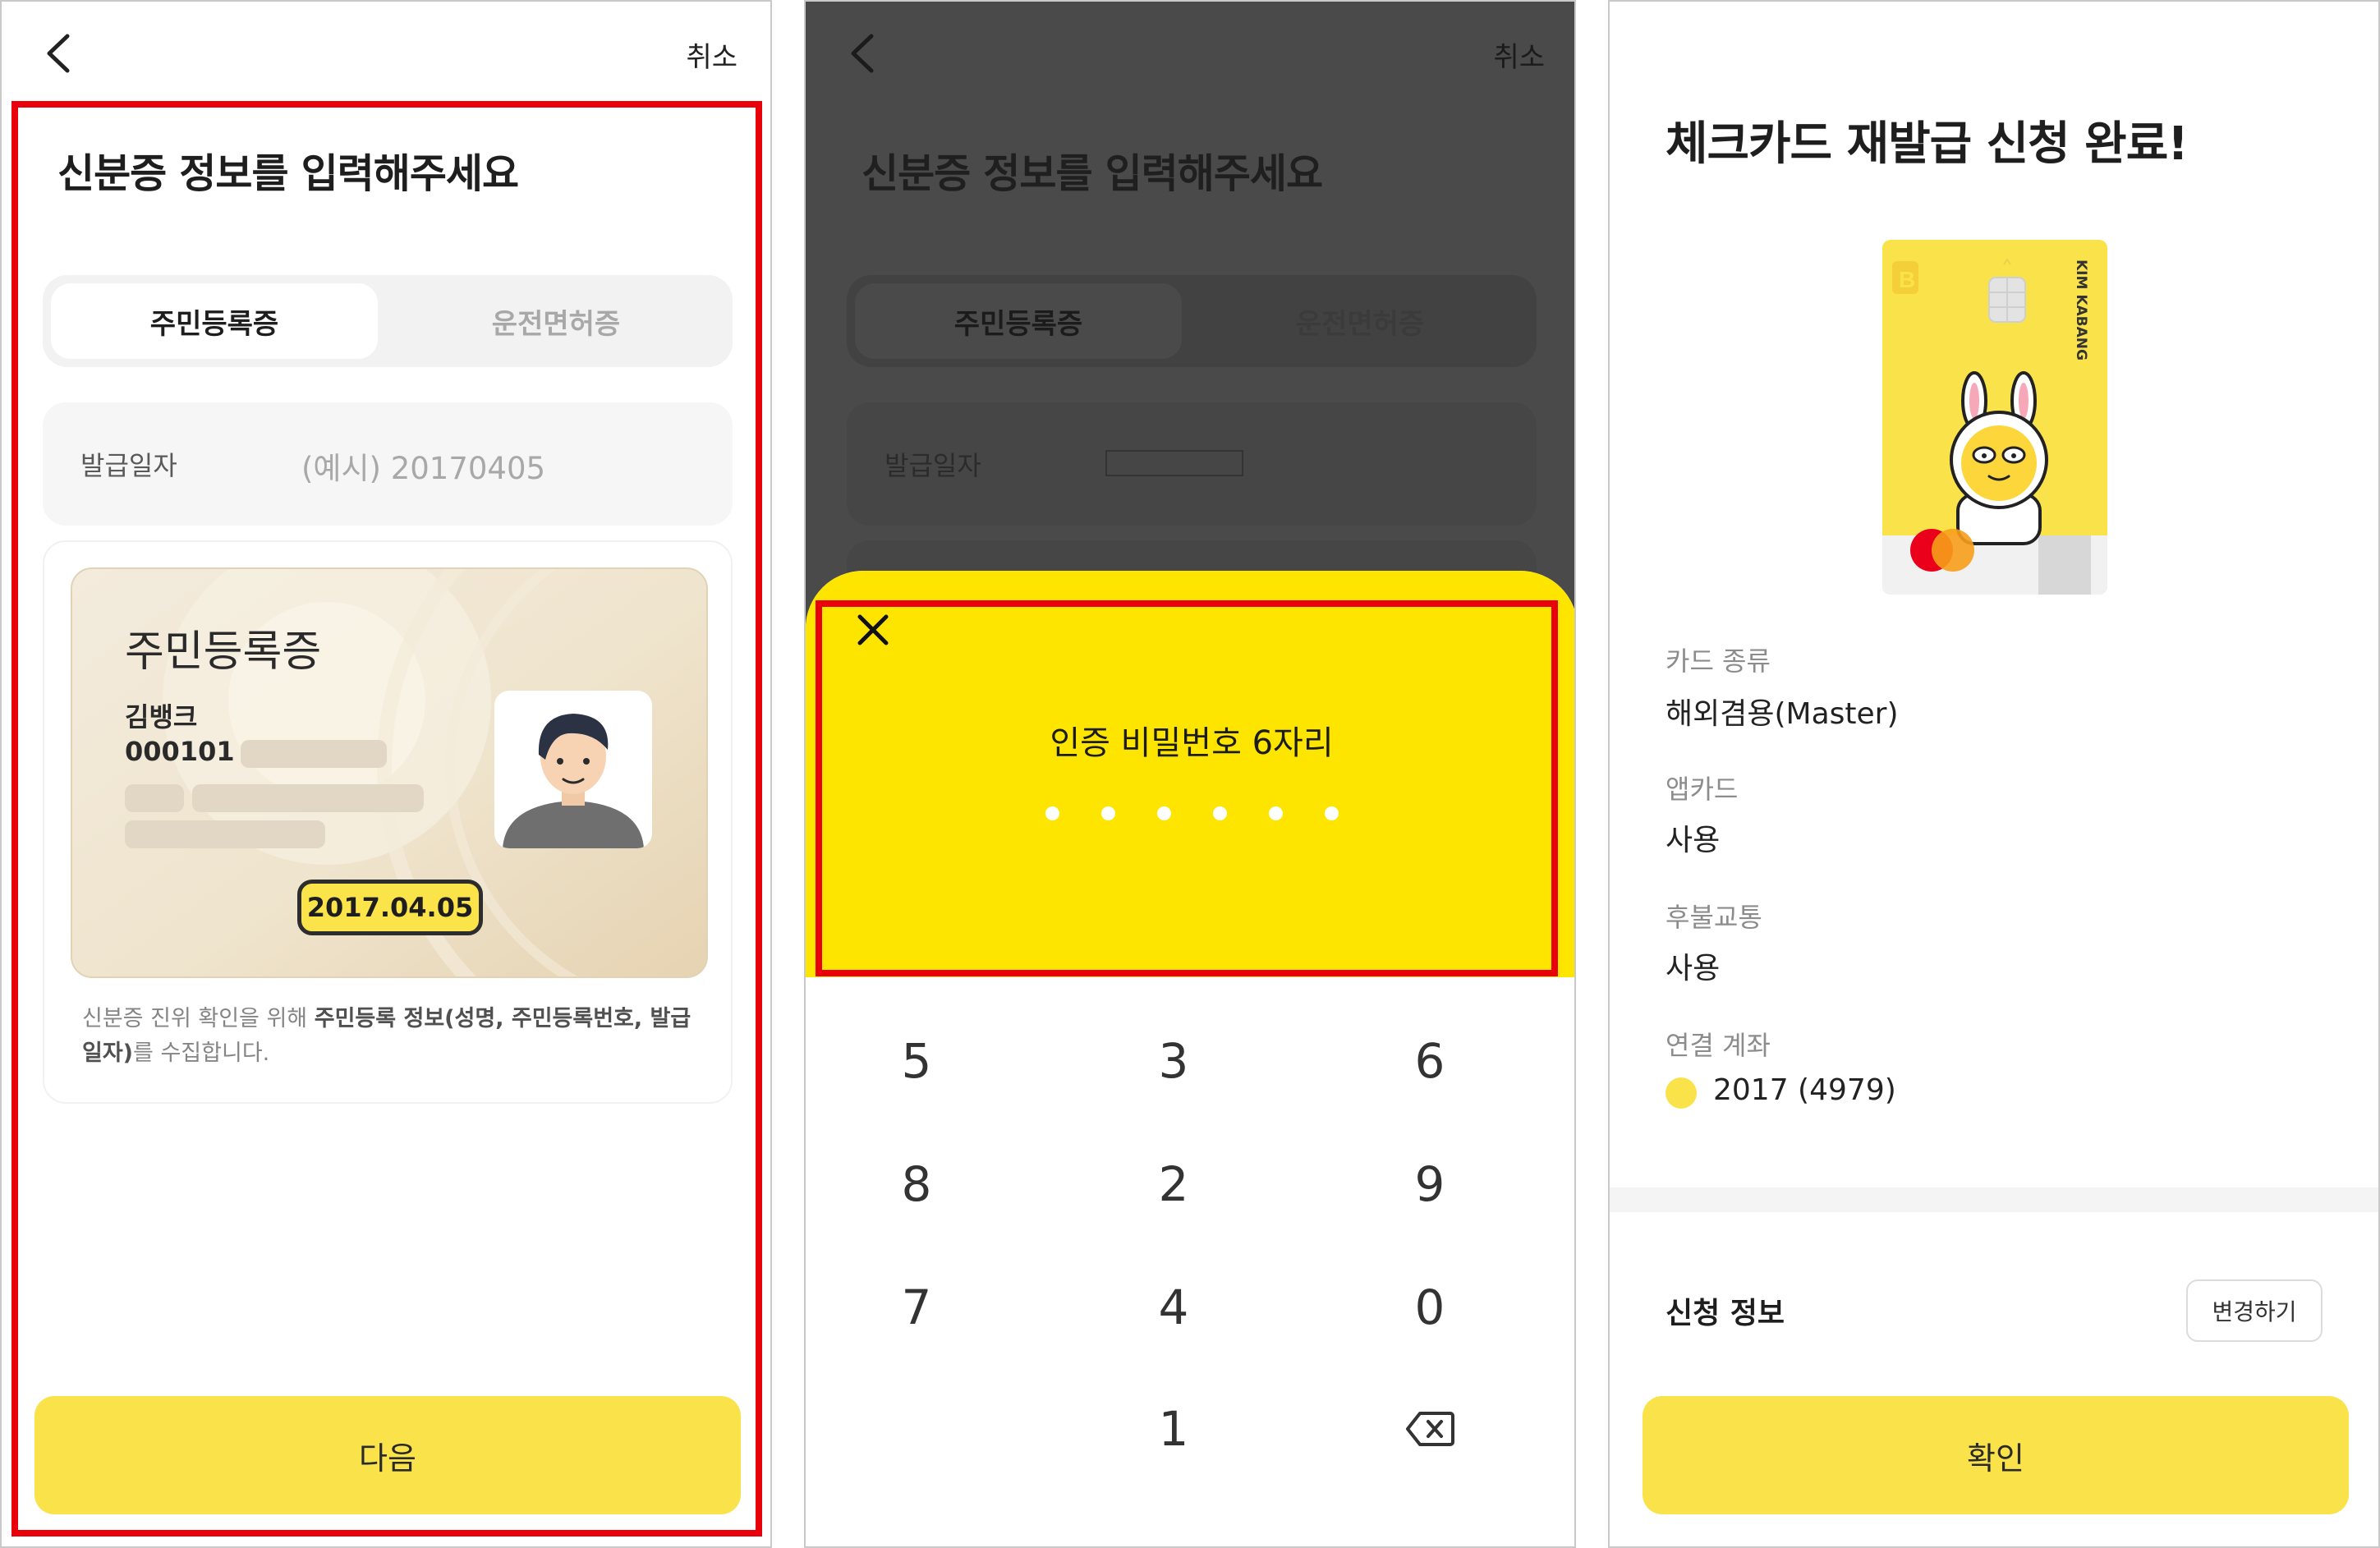  What do you see at coordinates (423, 465) in the screenshot?
I see `issue-date-placeholder: (예시) 20170405` at bounding box center [423, 465].